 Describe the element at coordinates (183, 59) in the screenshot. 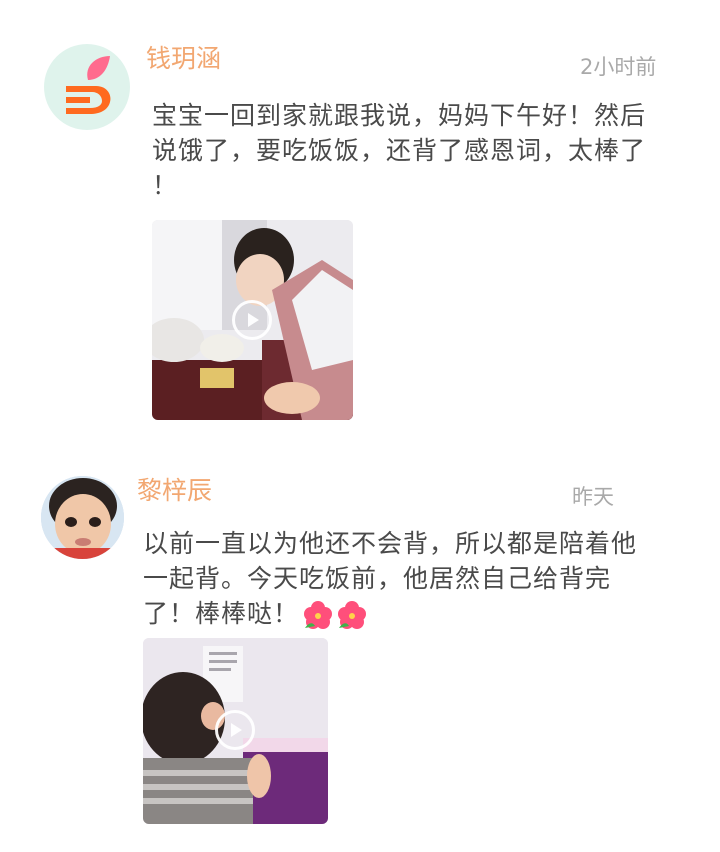

I see `author-name: 钱玥涵` at that location.